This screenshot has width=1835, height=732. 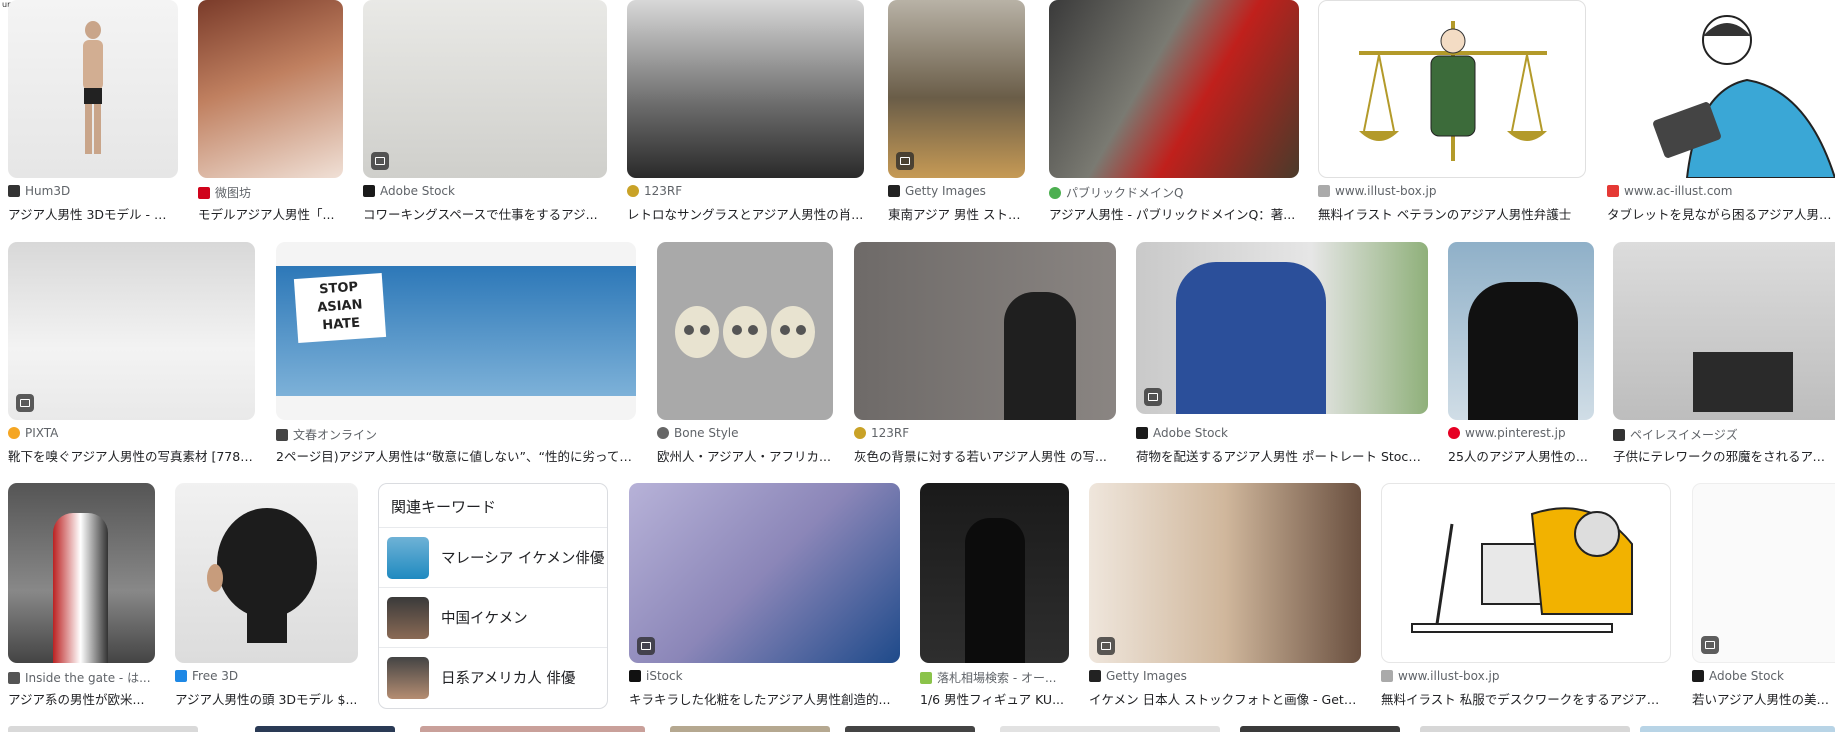 I want to click on skulls-image, so click(x=745, y=332).